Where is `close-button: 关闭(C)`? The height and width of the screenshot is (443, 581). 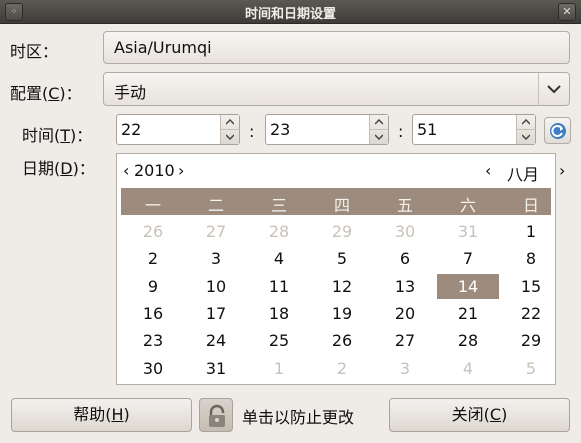
close-button: 关闭(C) is located at coordinates (479, 415).